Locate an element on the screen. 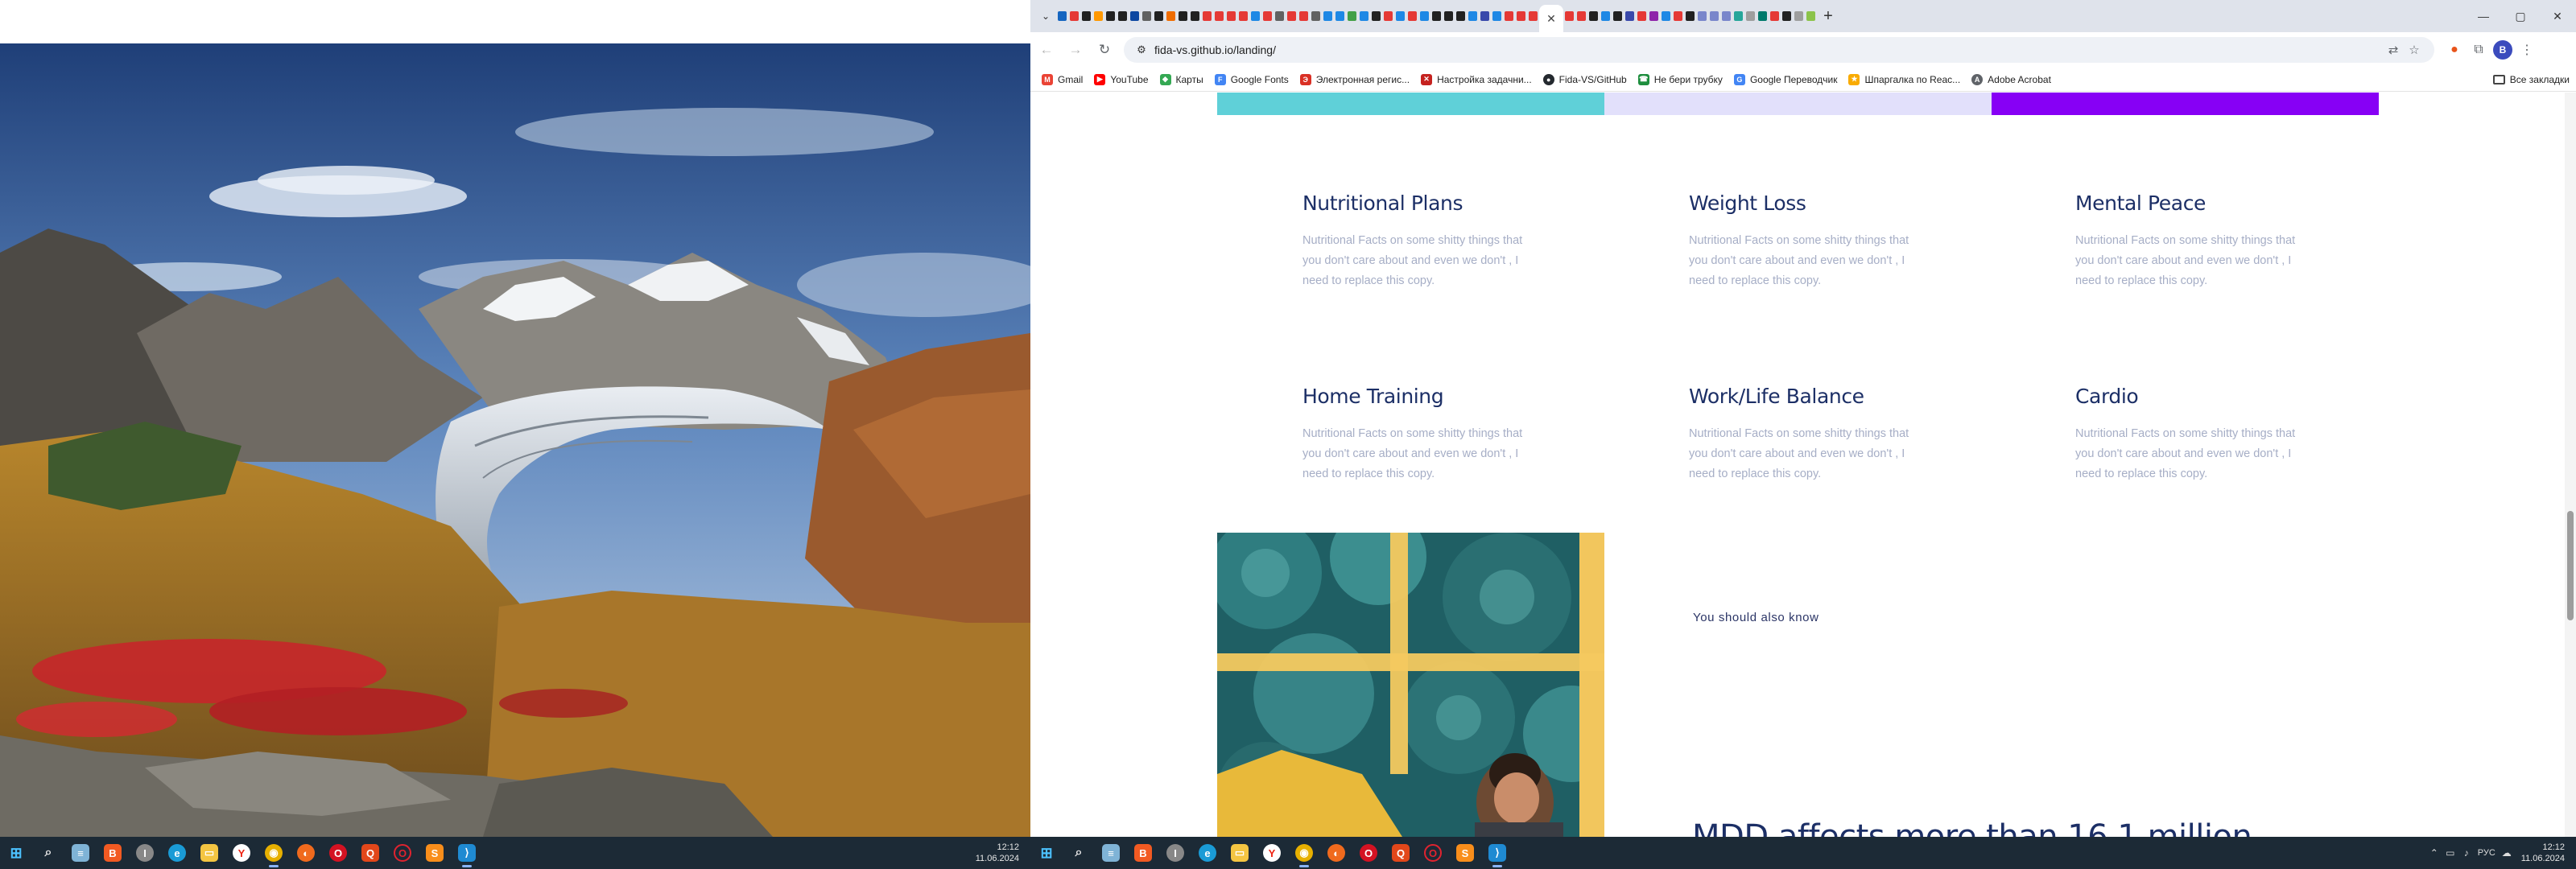 Image resolution: width=2576 pixels, height=869 pixels. app-q-icon: Q is located at coordinates (1401, 853).